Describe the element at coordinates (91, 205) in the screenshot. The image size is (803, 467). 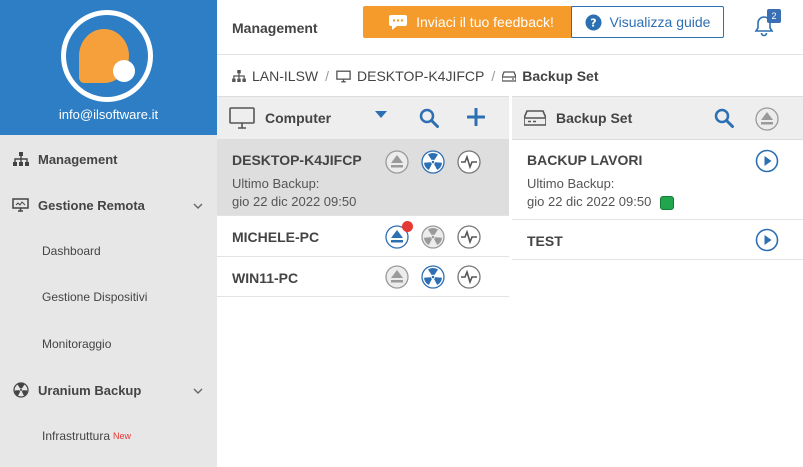
I see `sidebar-item-label: Gestione Remota` at that location.